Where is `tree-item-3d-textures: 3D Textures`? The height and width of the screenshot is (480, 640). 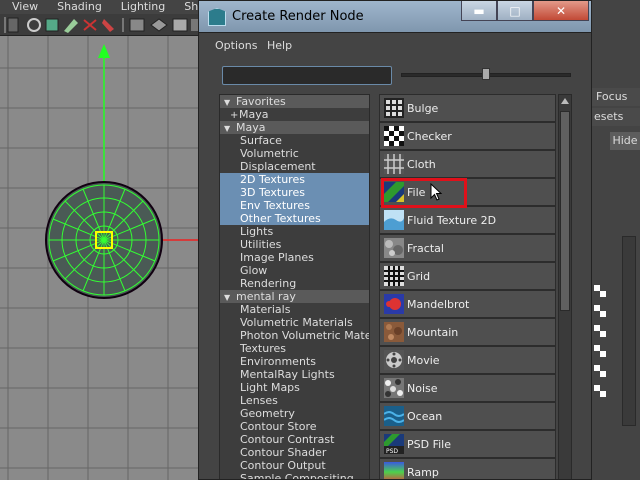 tree-item-3d-textures: 3D Textures is located at coordinates (294, 192).